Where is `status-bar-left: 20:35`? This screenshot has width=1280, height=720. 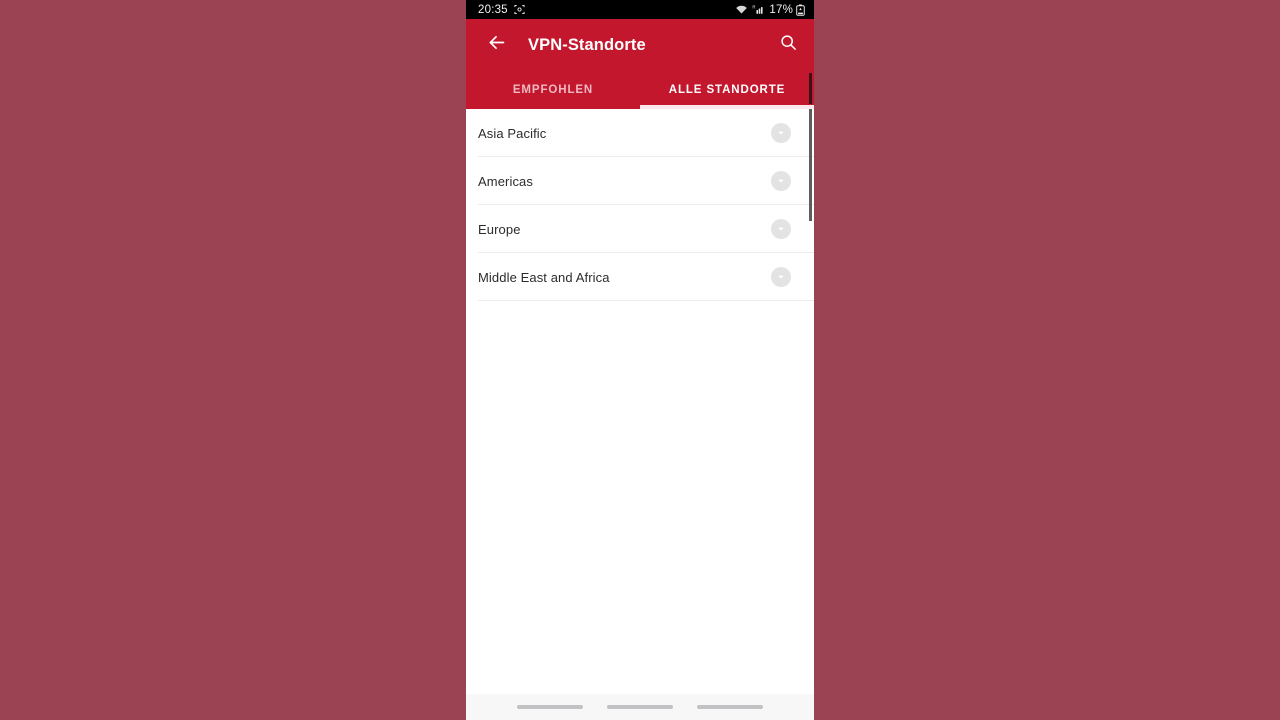
status-bar-left: 20:35 is located at coordinates (501, 10).